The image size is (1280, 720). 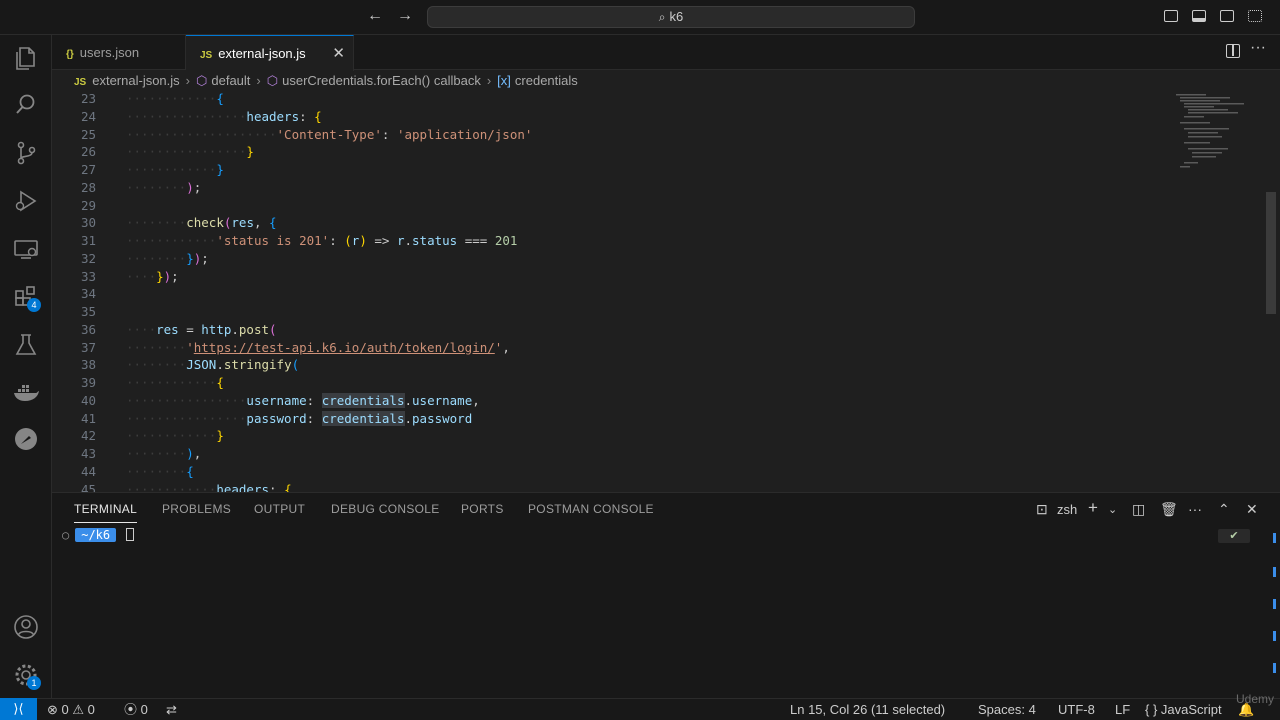 What do you see at coordinates (88, 471) in the screenshot?
I see `line-number: 44` at bounding box center [88, 471].